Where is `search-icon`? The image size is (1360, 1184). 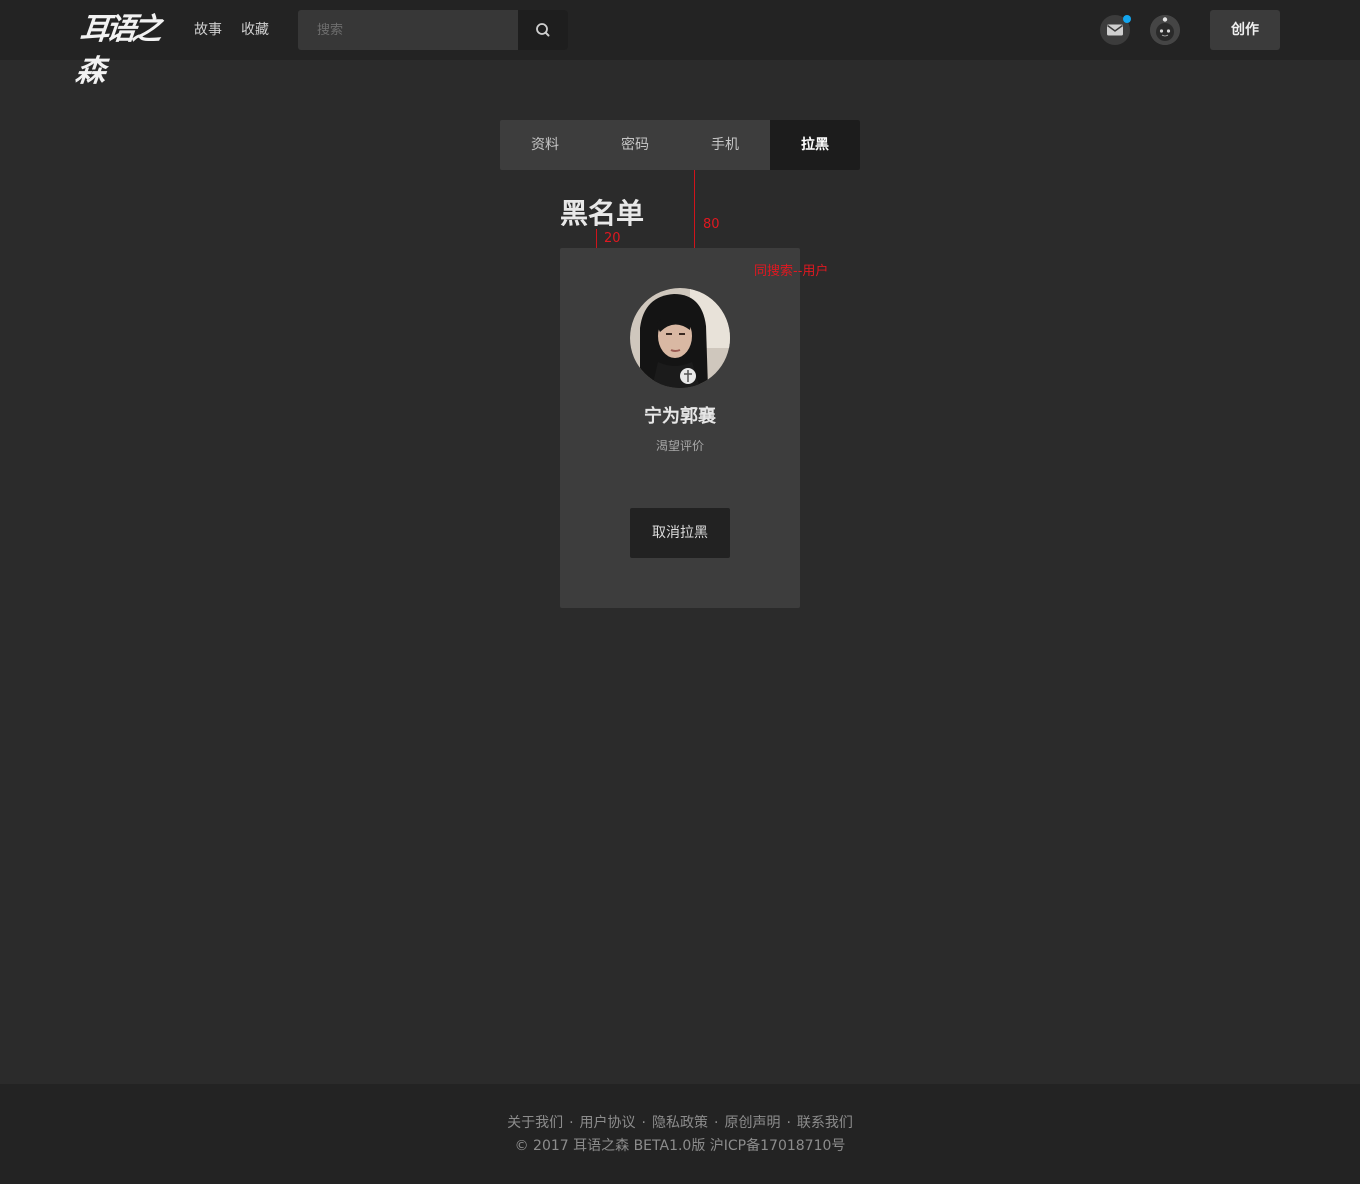 search-icon is located at coordinates (543, 30).